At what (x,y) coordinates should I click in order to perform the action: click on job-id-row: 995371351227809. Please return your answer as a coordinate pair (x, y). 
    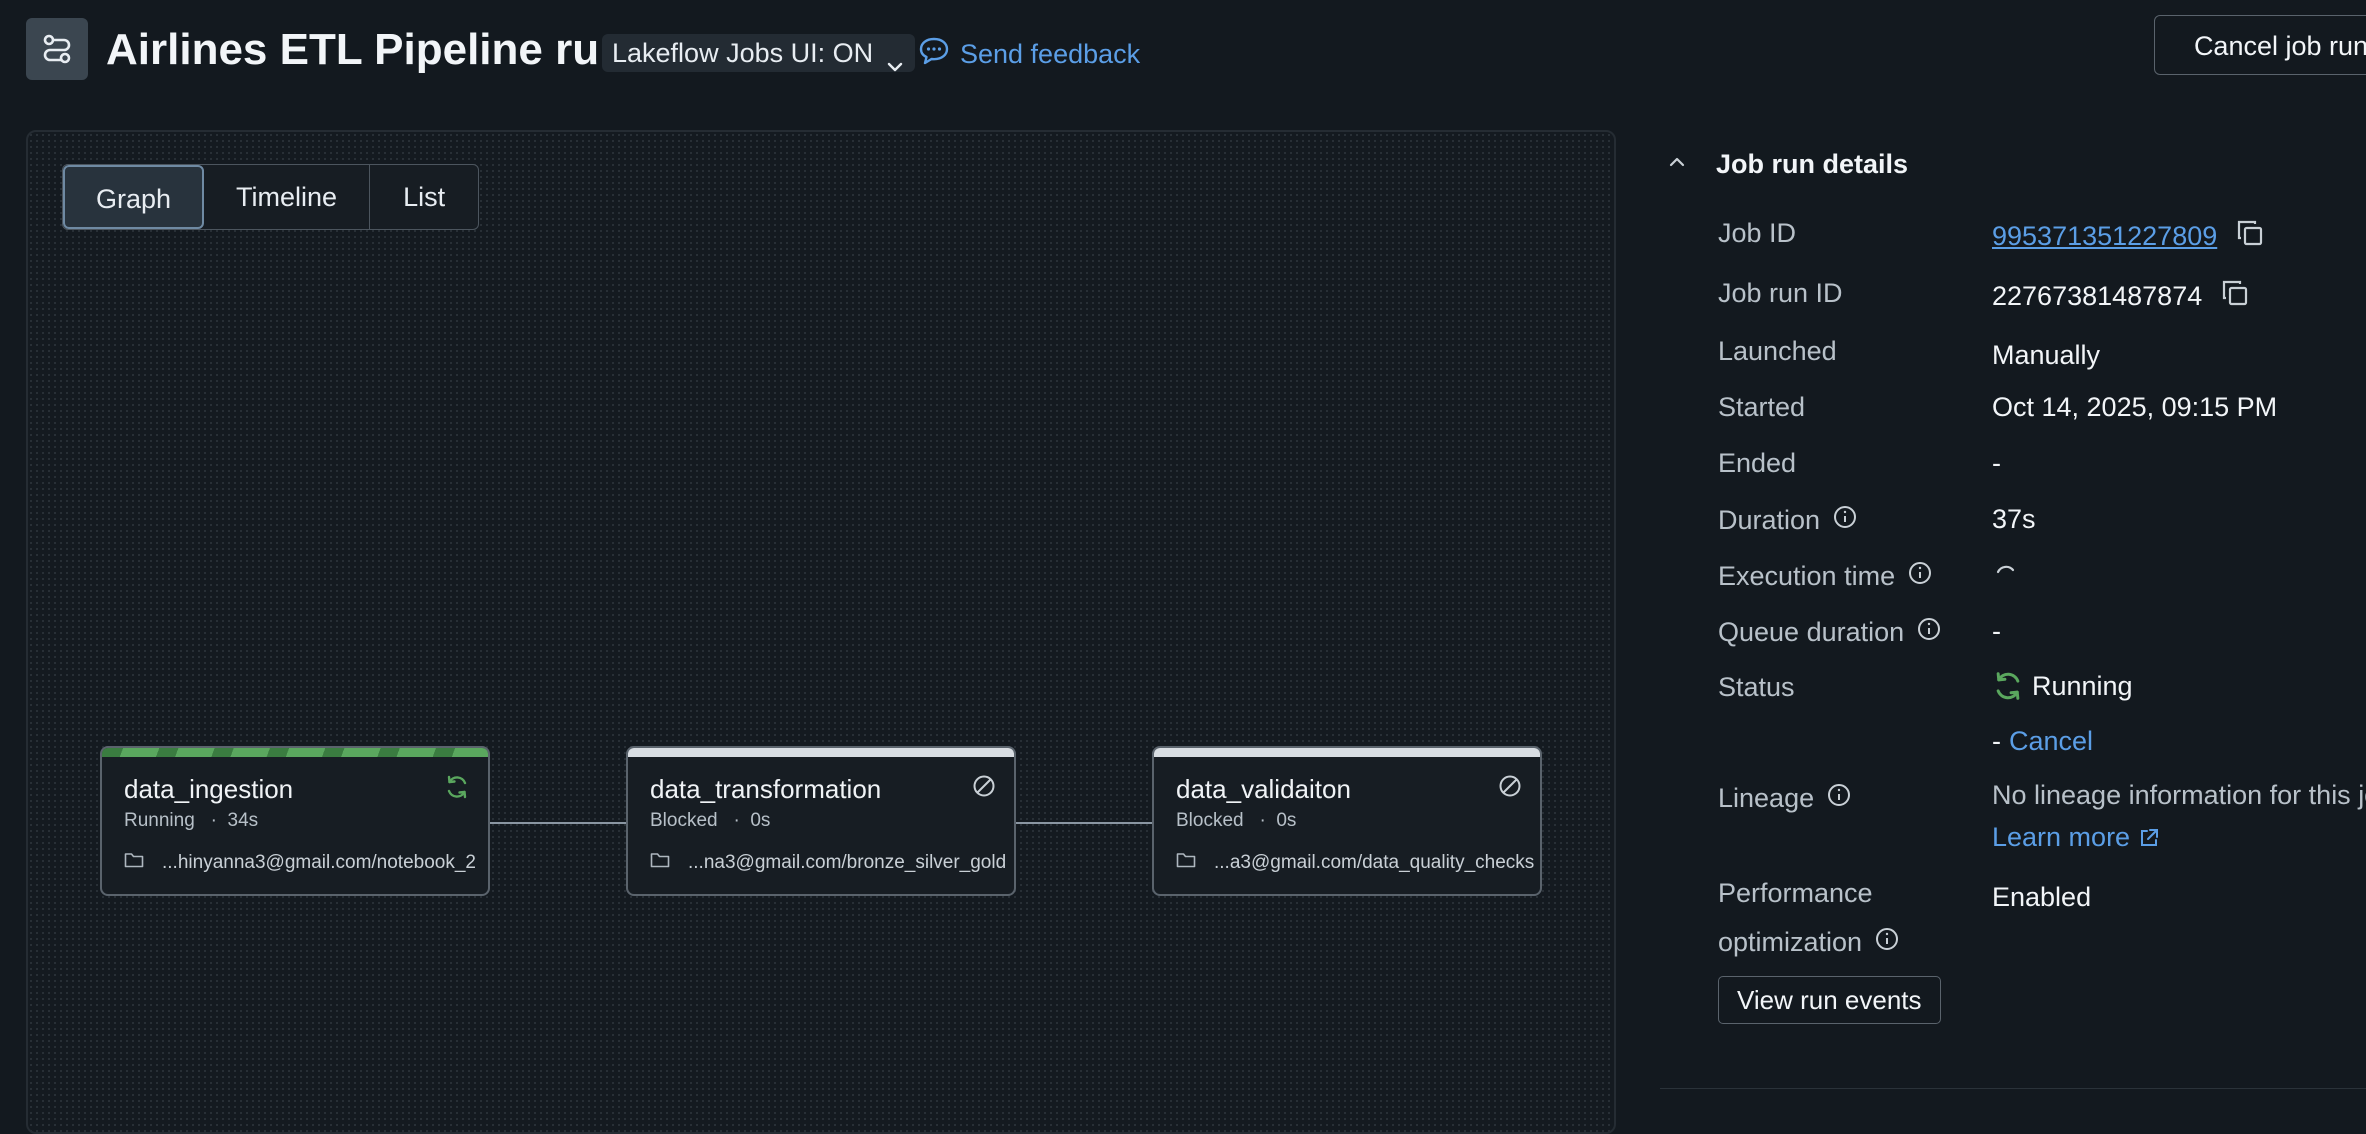
    Looking at the image, I should click on (2128, 236).